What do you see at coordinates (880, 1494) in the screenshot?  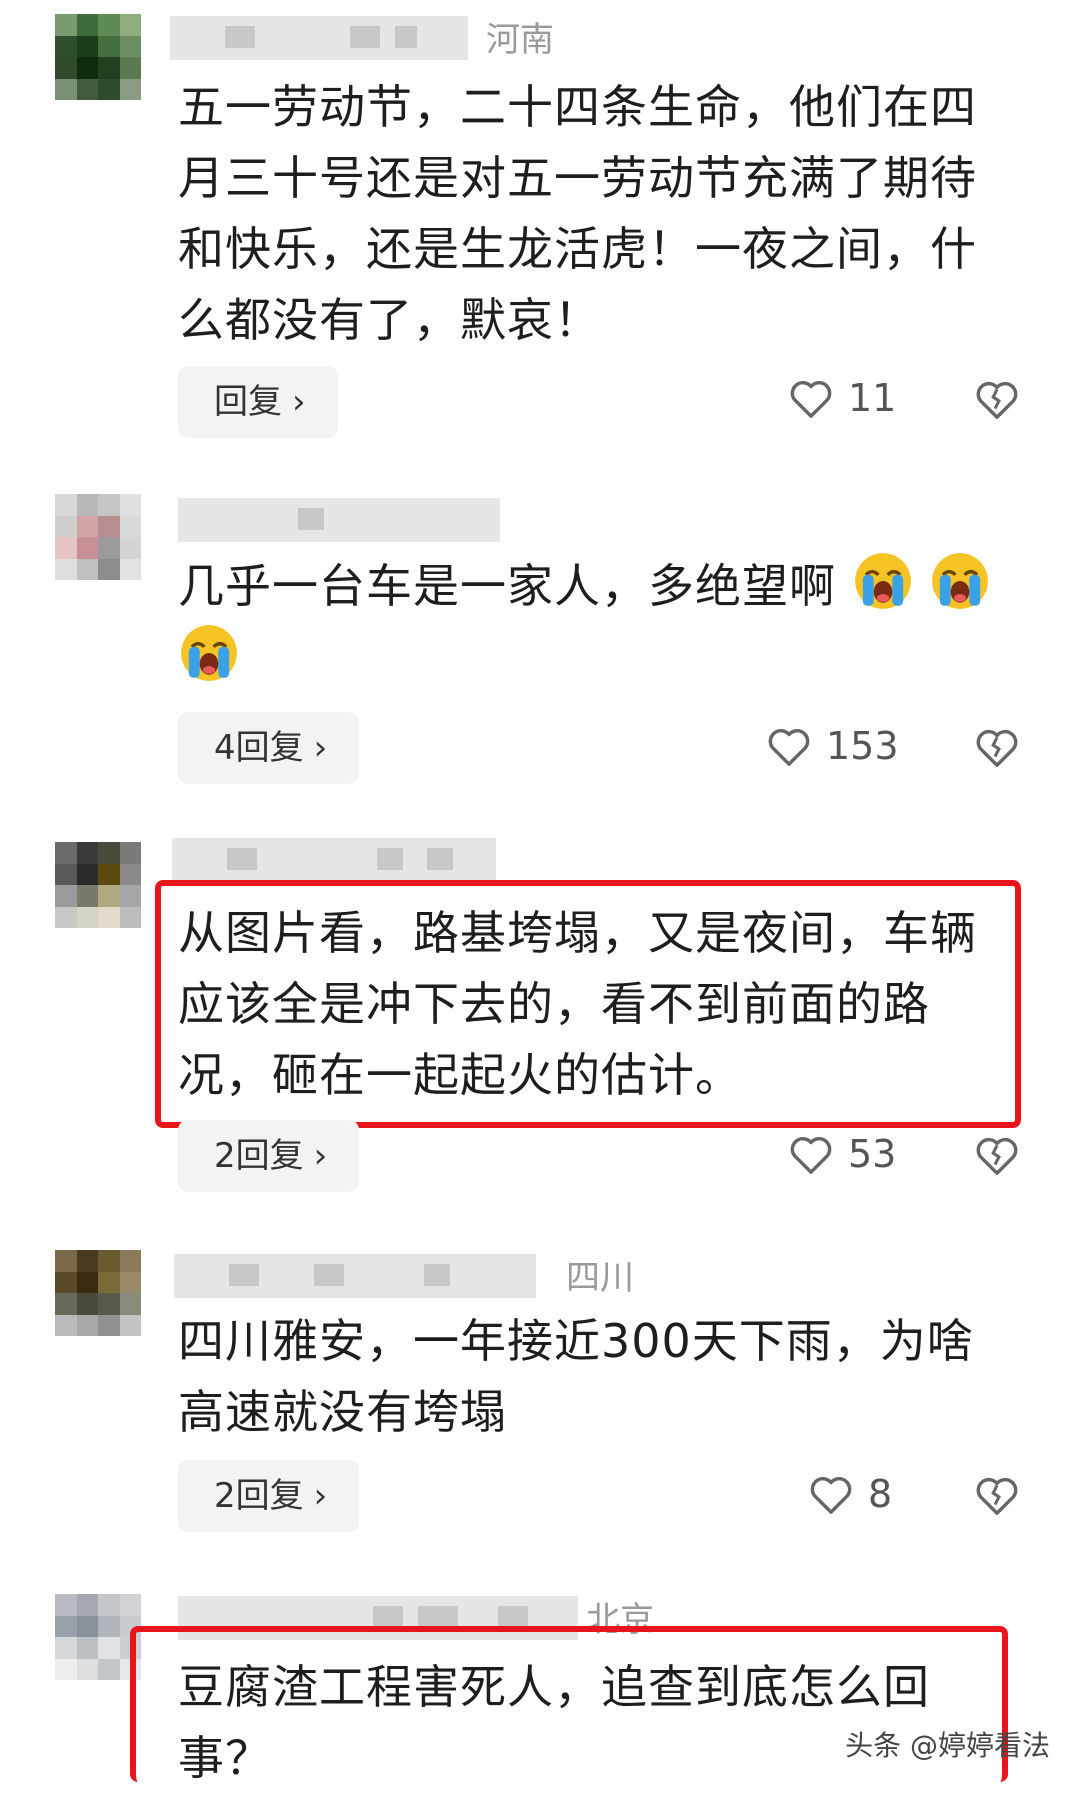 I see `like-count: 8` at bounding box center [880, 1494].